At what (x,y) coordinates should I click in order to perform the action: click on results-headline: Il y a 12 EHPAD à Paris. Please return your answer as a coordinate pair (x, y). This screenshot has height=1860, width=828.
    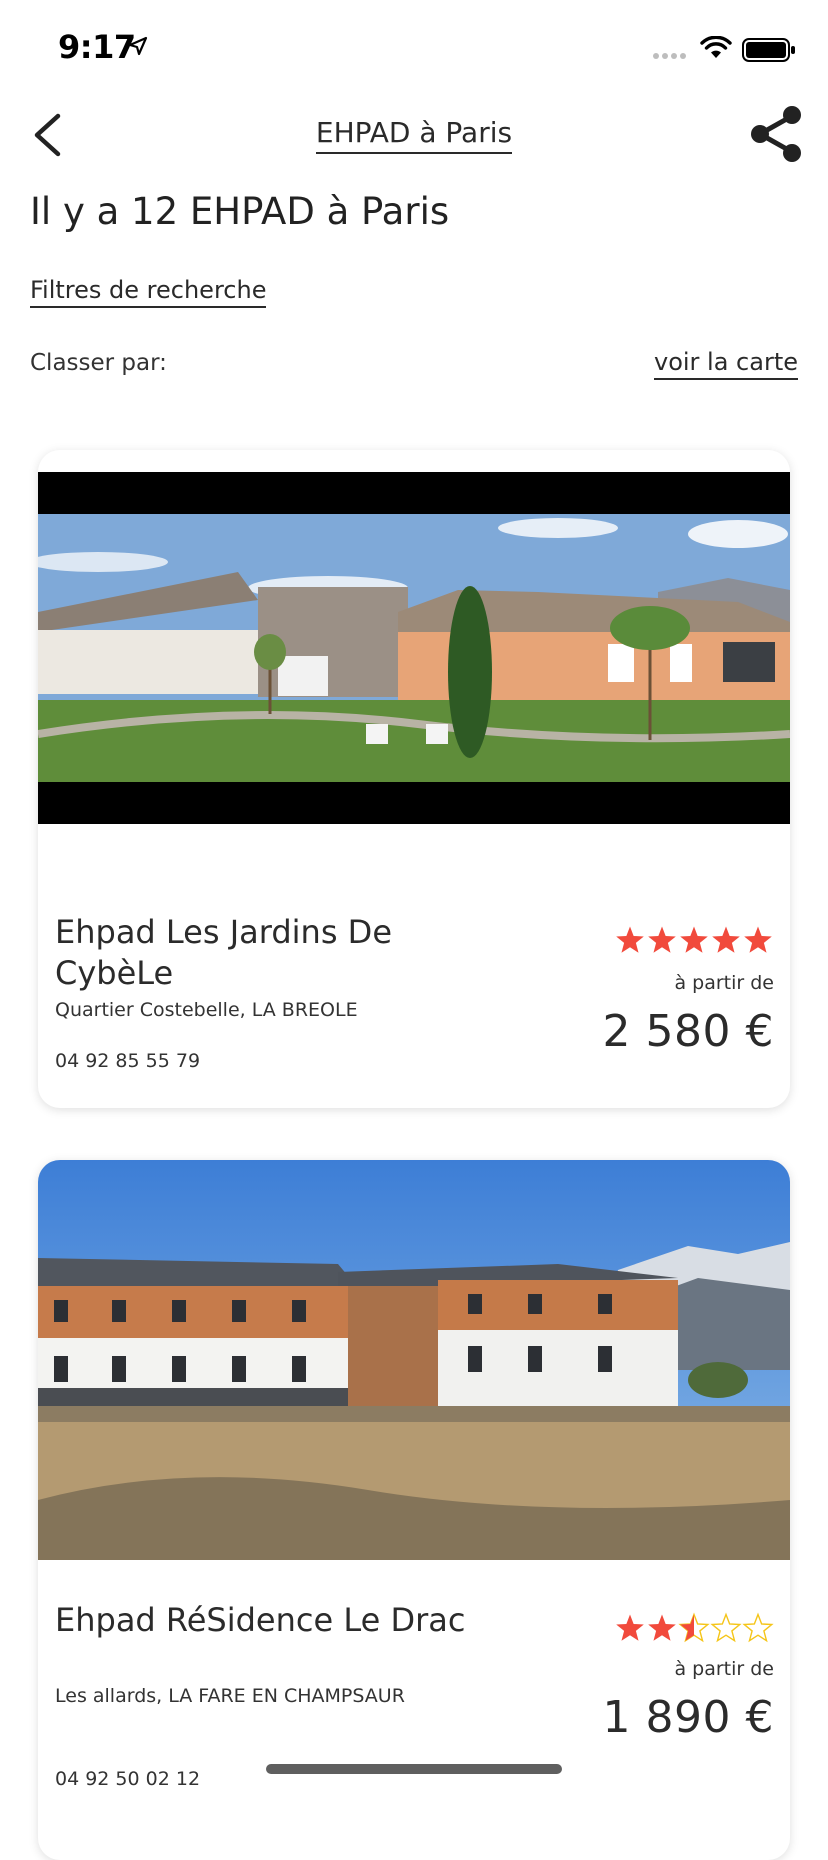
    Looking at the image, I should click on (240, 211).